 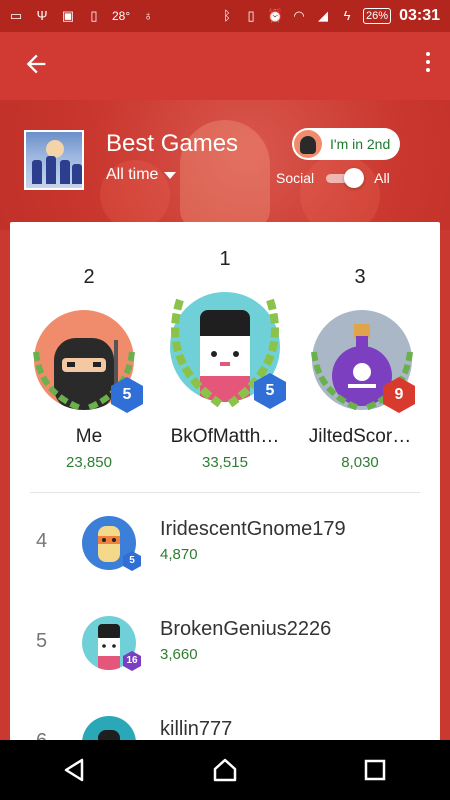 What do you see at coordinates (75, 770) in the screenshot?
I see `back-nav-icon` at bounding box center [75, 770].